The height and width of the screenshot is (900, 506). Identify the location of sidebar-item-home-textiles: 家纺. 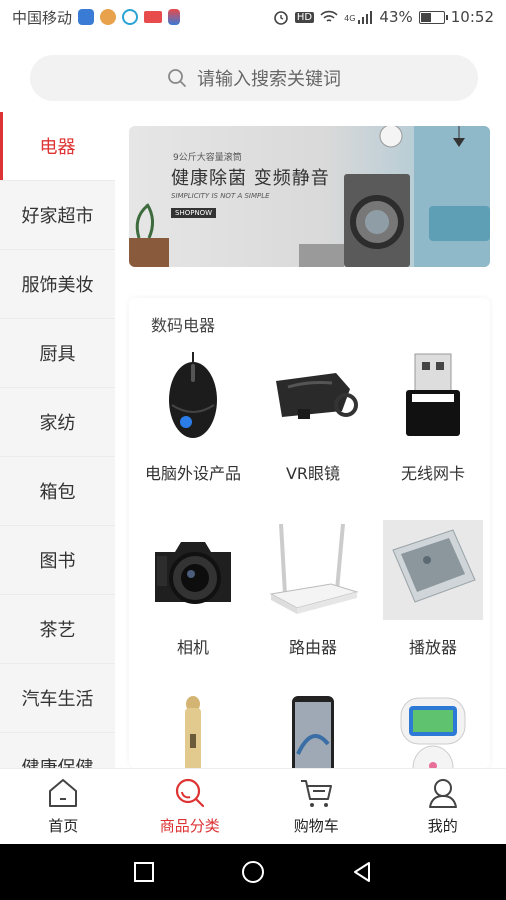
(57, 422).